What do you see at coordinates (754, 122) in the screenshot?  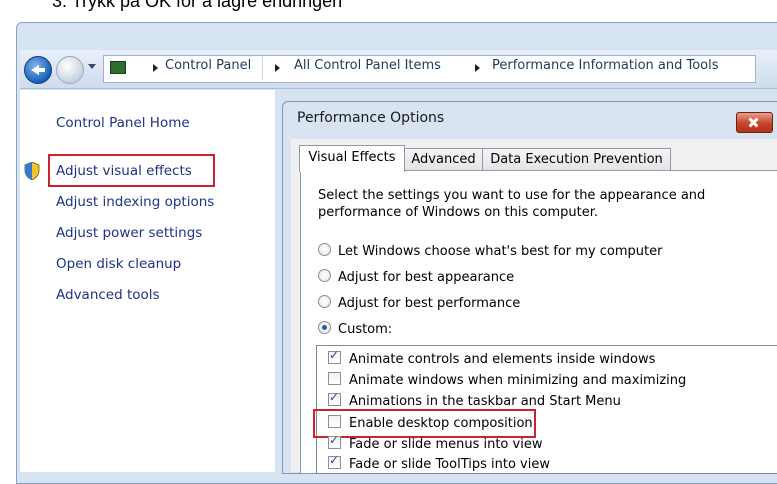 I see `close-button` at bounding box center [754, 122].